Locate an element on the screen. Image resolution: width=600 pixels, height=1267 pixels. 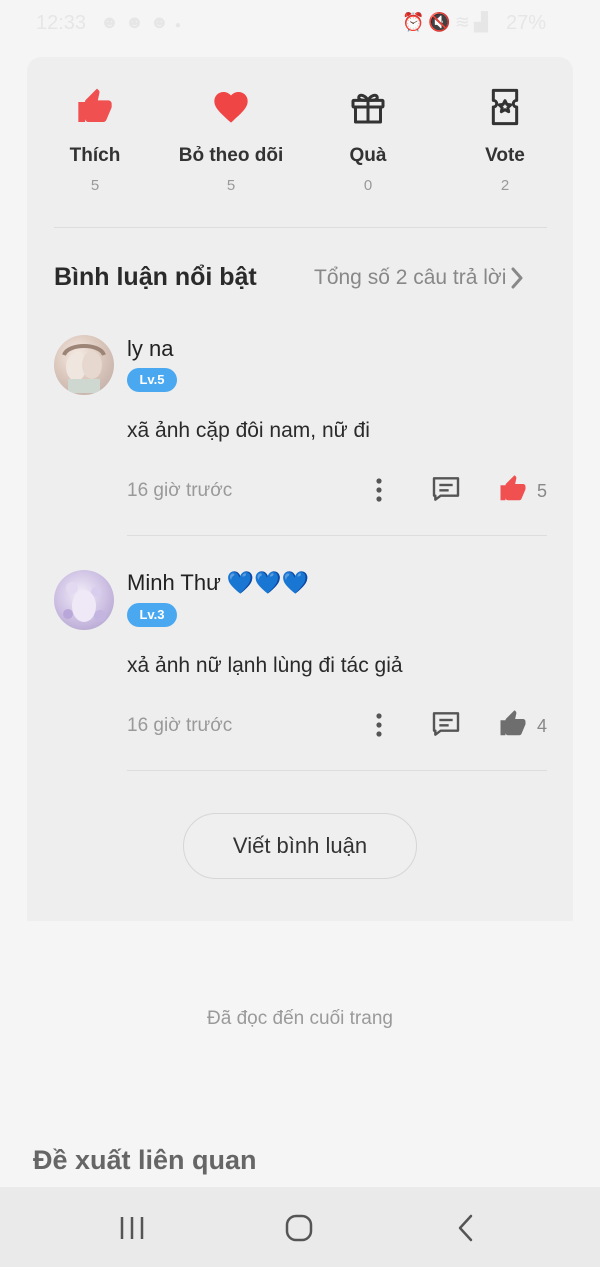
gift-action: Quà 0 is located at coordinates (368, 139).